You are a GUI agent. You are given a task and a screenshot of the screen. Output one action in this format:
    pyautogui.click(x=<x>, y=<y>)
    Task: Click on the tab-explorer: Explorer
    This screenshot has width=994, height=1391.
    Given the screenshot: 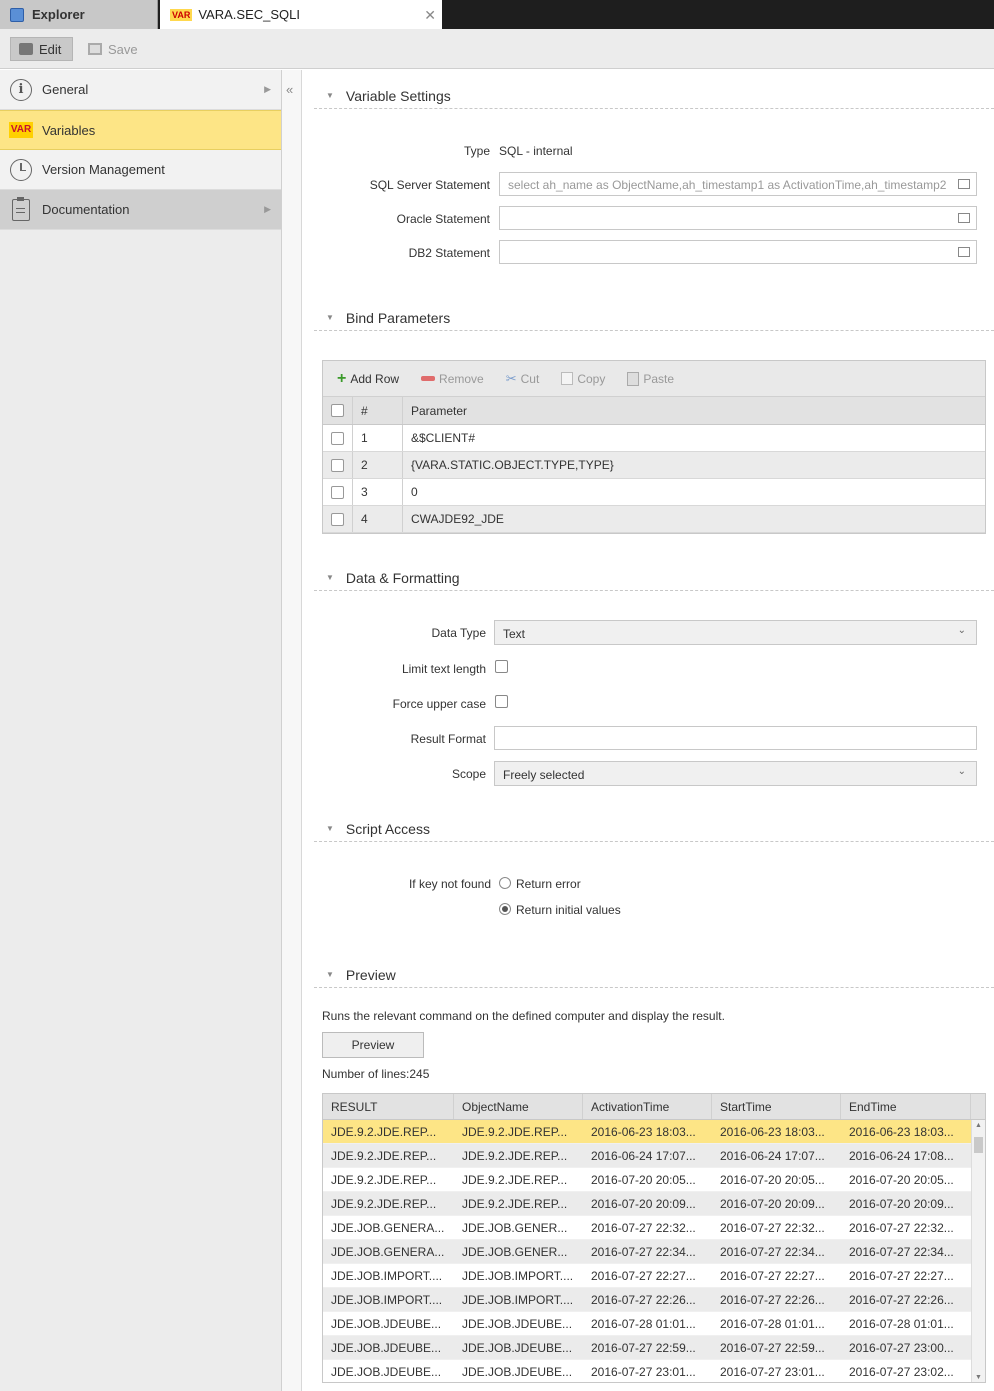 What is the action you would take?
    pyautogui.click(x=79, y=14)
    